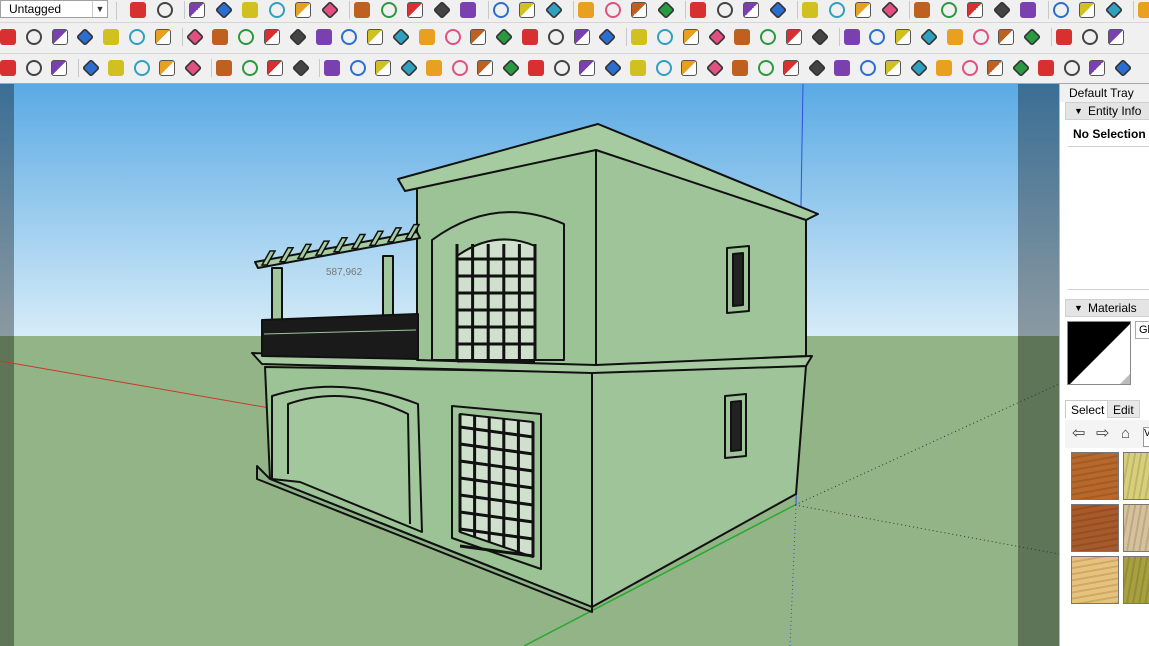 The image size is (1149, 646). Describe the element at coordinates (1078, 308) in the screenshot. I see `collapse-triangle-icon: ▼` at that location.